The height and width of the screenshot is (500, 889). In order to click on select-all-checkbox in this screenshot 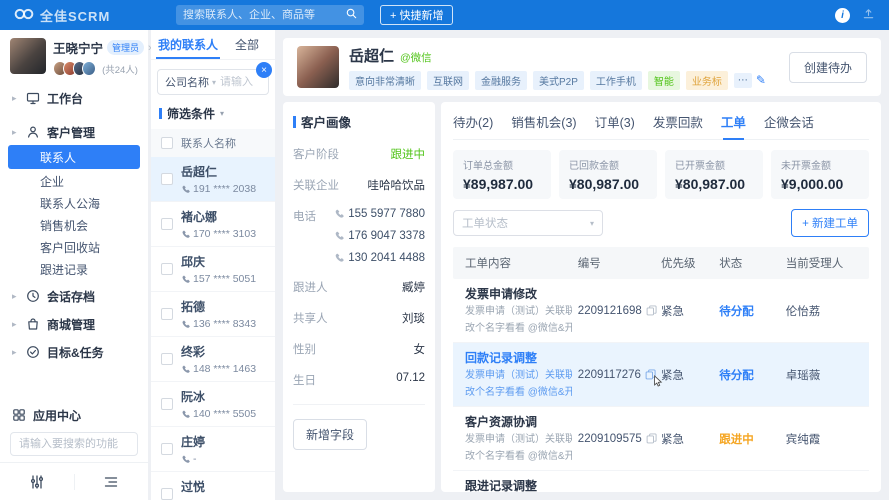, I will do `click(167, 143)`.